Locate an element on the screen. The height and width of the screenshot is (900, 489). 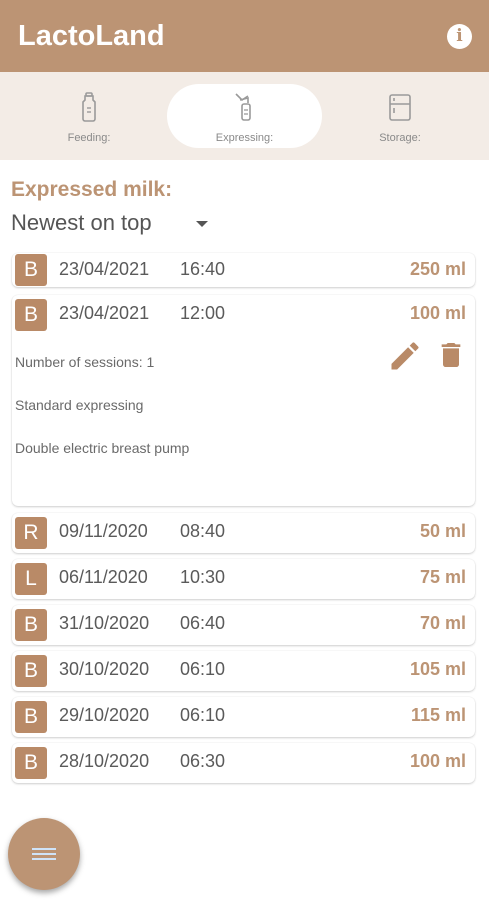
info-icon: i is located at coordinates (459, 36).